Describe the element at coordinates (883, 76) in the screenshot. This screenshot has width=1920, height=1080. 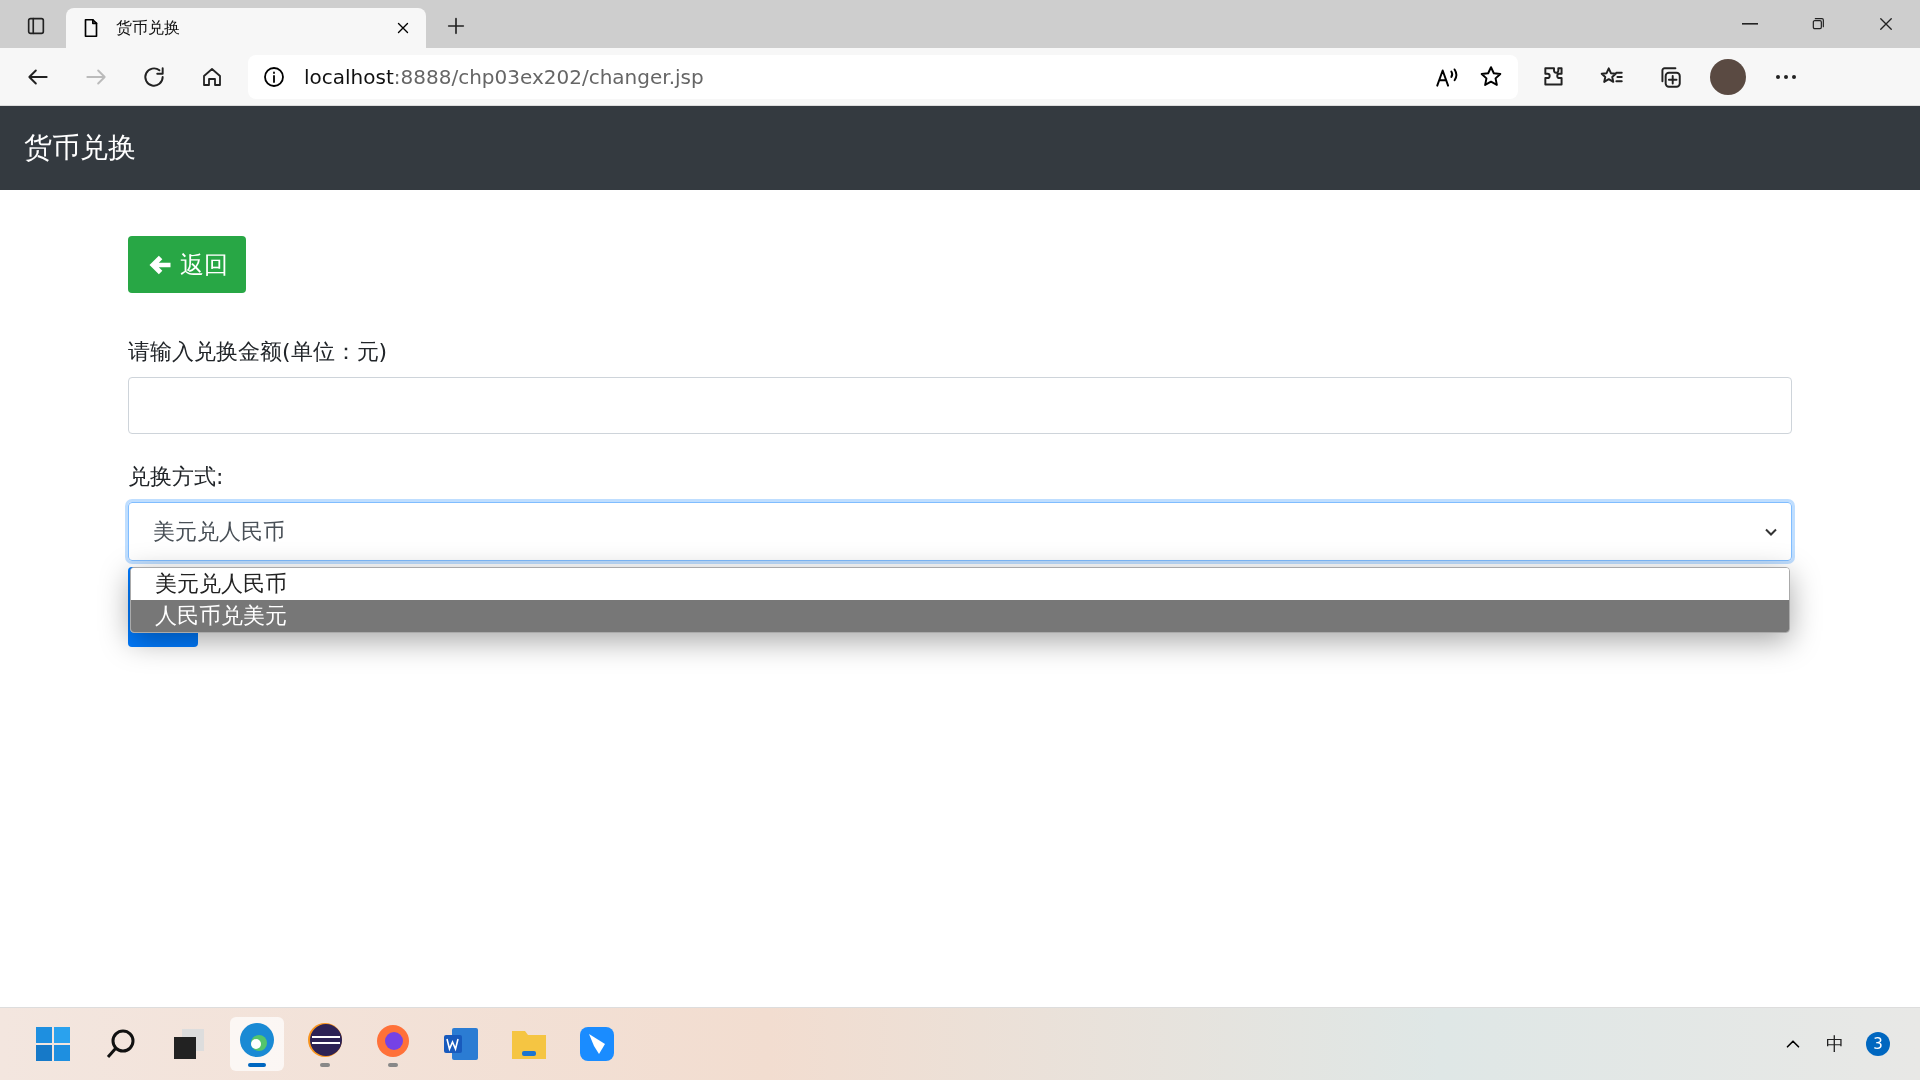
I see `address-bar: localhost:8888/chp03ex202/changer.jsp` at that location.